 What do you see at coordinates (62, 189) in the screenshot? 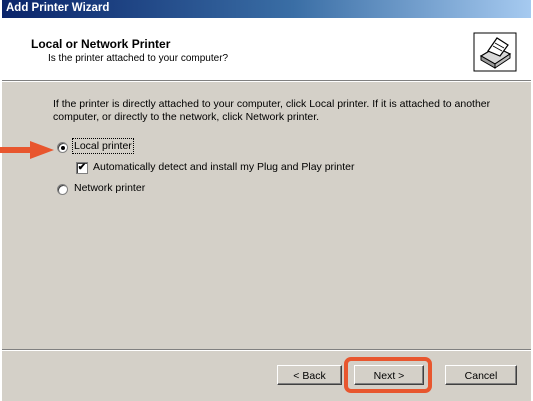
I see `network-printer-radio` at bounding box center [62, 189].